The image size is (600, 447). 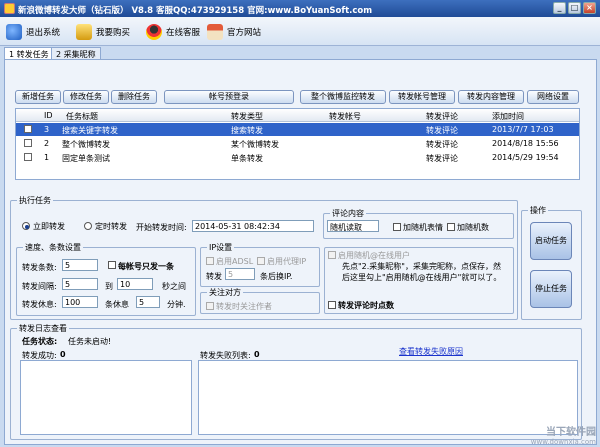 What do you see at coordinates (235, 261) in the screenshot?
I see `adsl-label: 启用ADSL` at bounding box center [235, 261].